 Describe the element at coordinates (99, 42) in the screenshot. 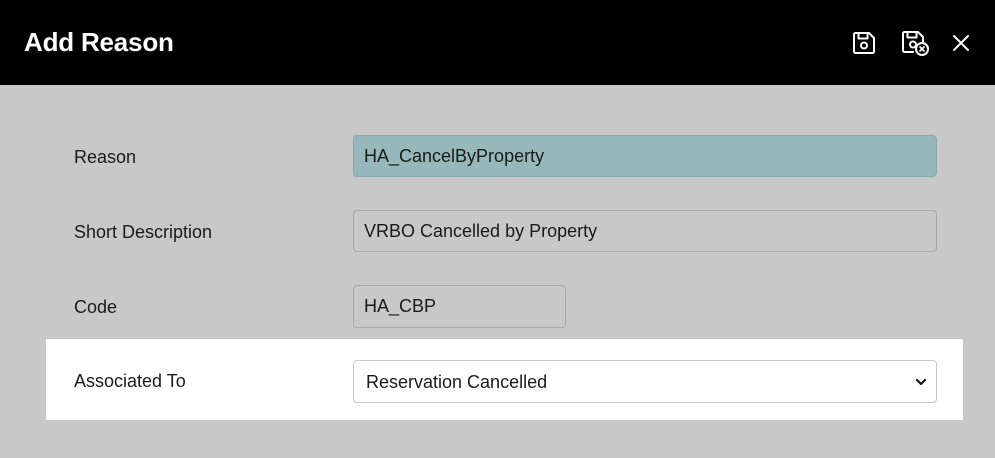

I see `dialog-title: Add Reason` at that location.